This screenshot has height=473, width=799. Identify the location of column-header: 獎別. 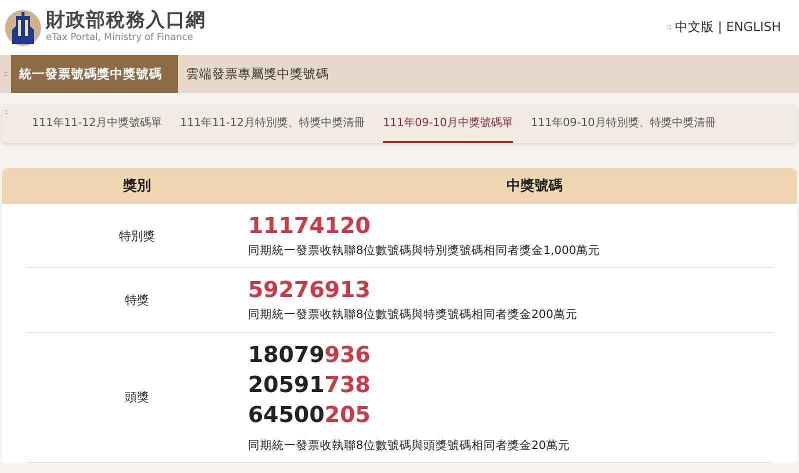
(137, 186).